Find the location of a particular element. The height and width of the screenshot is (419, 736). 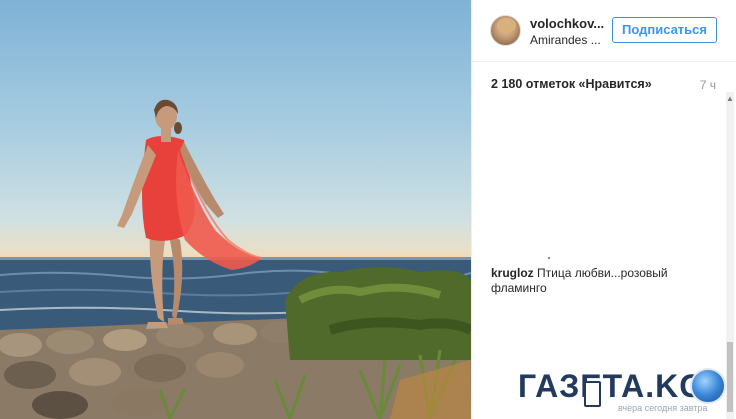

post-header: volochkov... Amirandes ... Подписаться is located at coordinates (604, 31).